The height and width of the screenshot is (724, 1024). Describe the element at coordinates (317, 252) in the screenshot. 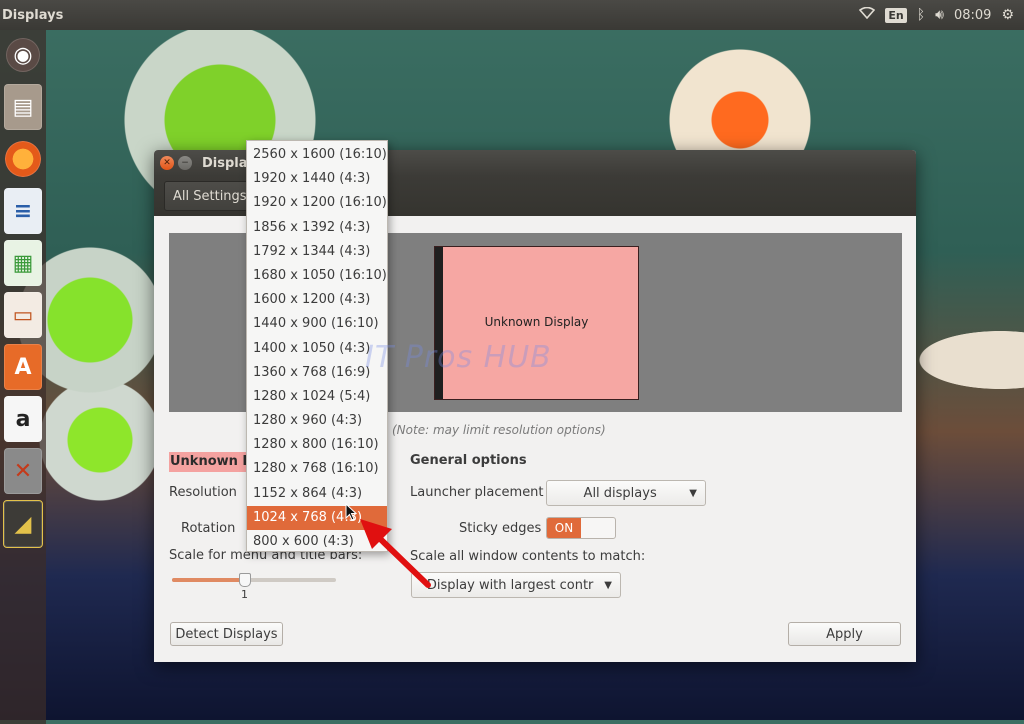

I see `resolution-option: 1792 x 1344 (4:3)` at that location.